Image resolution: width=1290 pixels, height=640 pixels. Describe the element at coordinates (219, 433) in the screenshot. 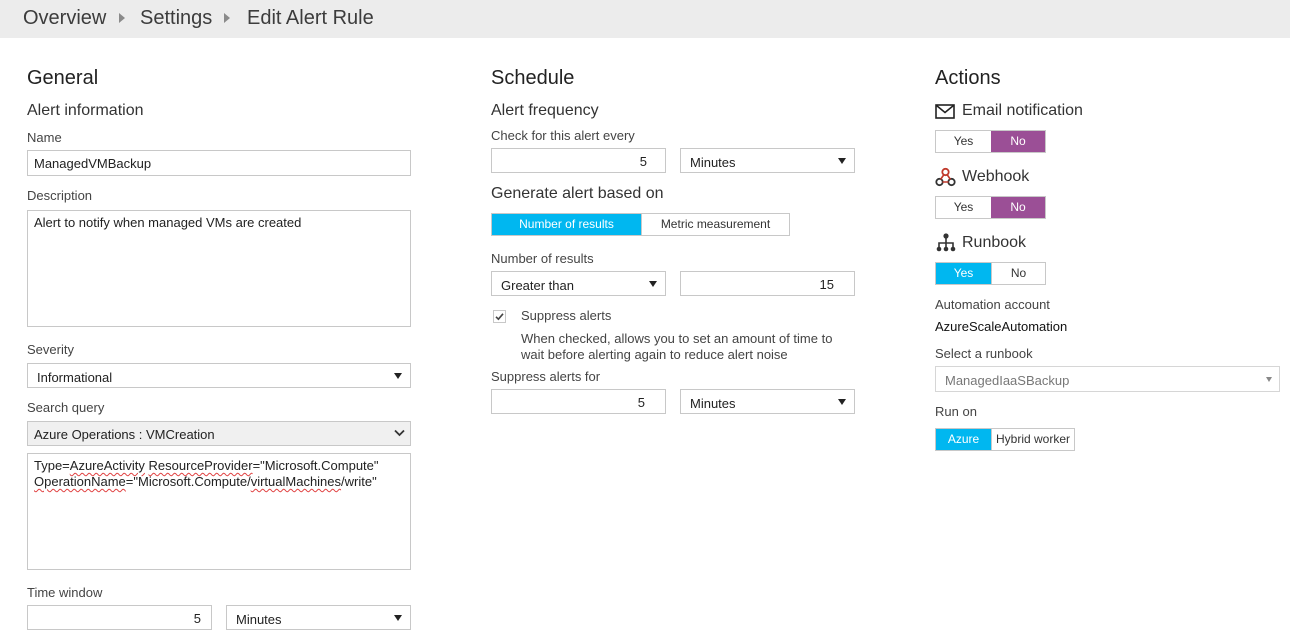

I see `search-query-select: Azure Operations : VMCreation` at that location.